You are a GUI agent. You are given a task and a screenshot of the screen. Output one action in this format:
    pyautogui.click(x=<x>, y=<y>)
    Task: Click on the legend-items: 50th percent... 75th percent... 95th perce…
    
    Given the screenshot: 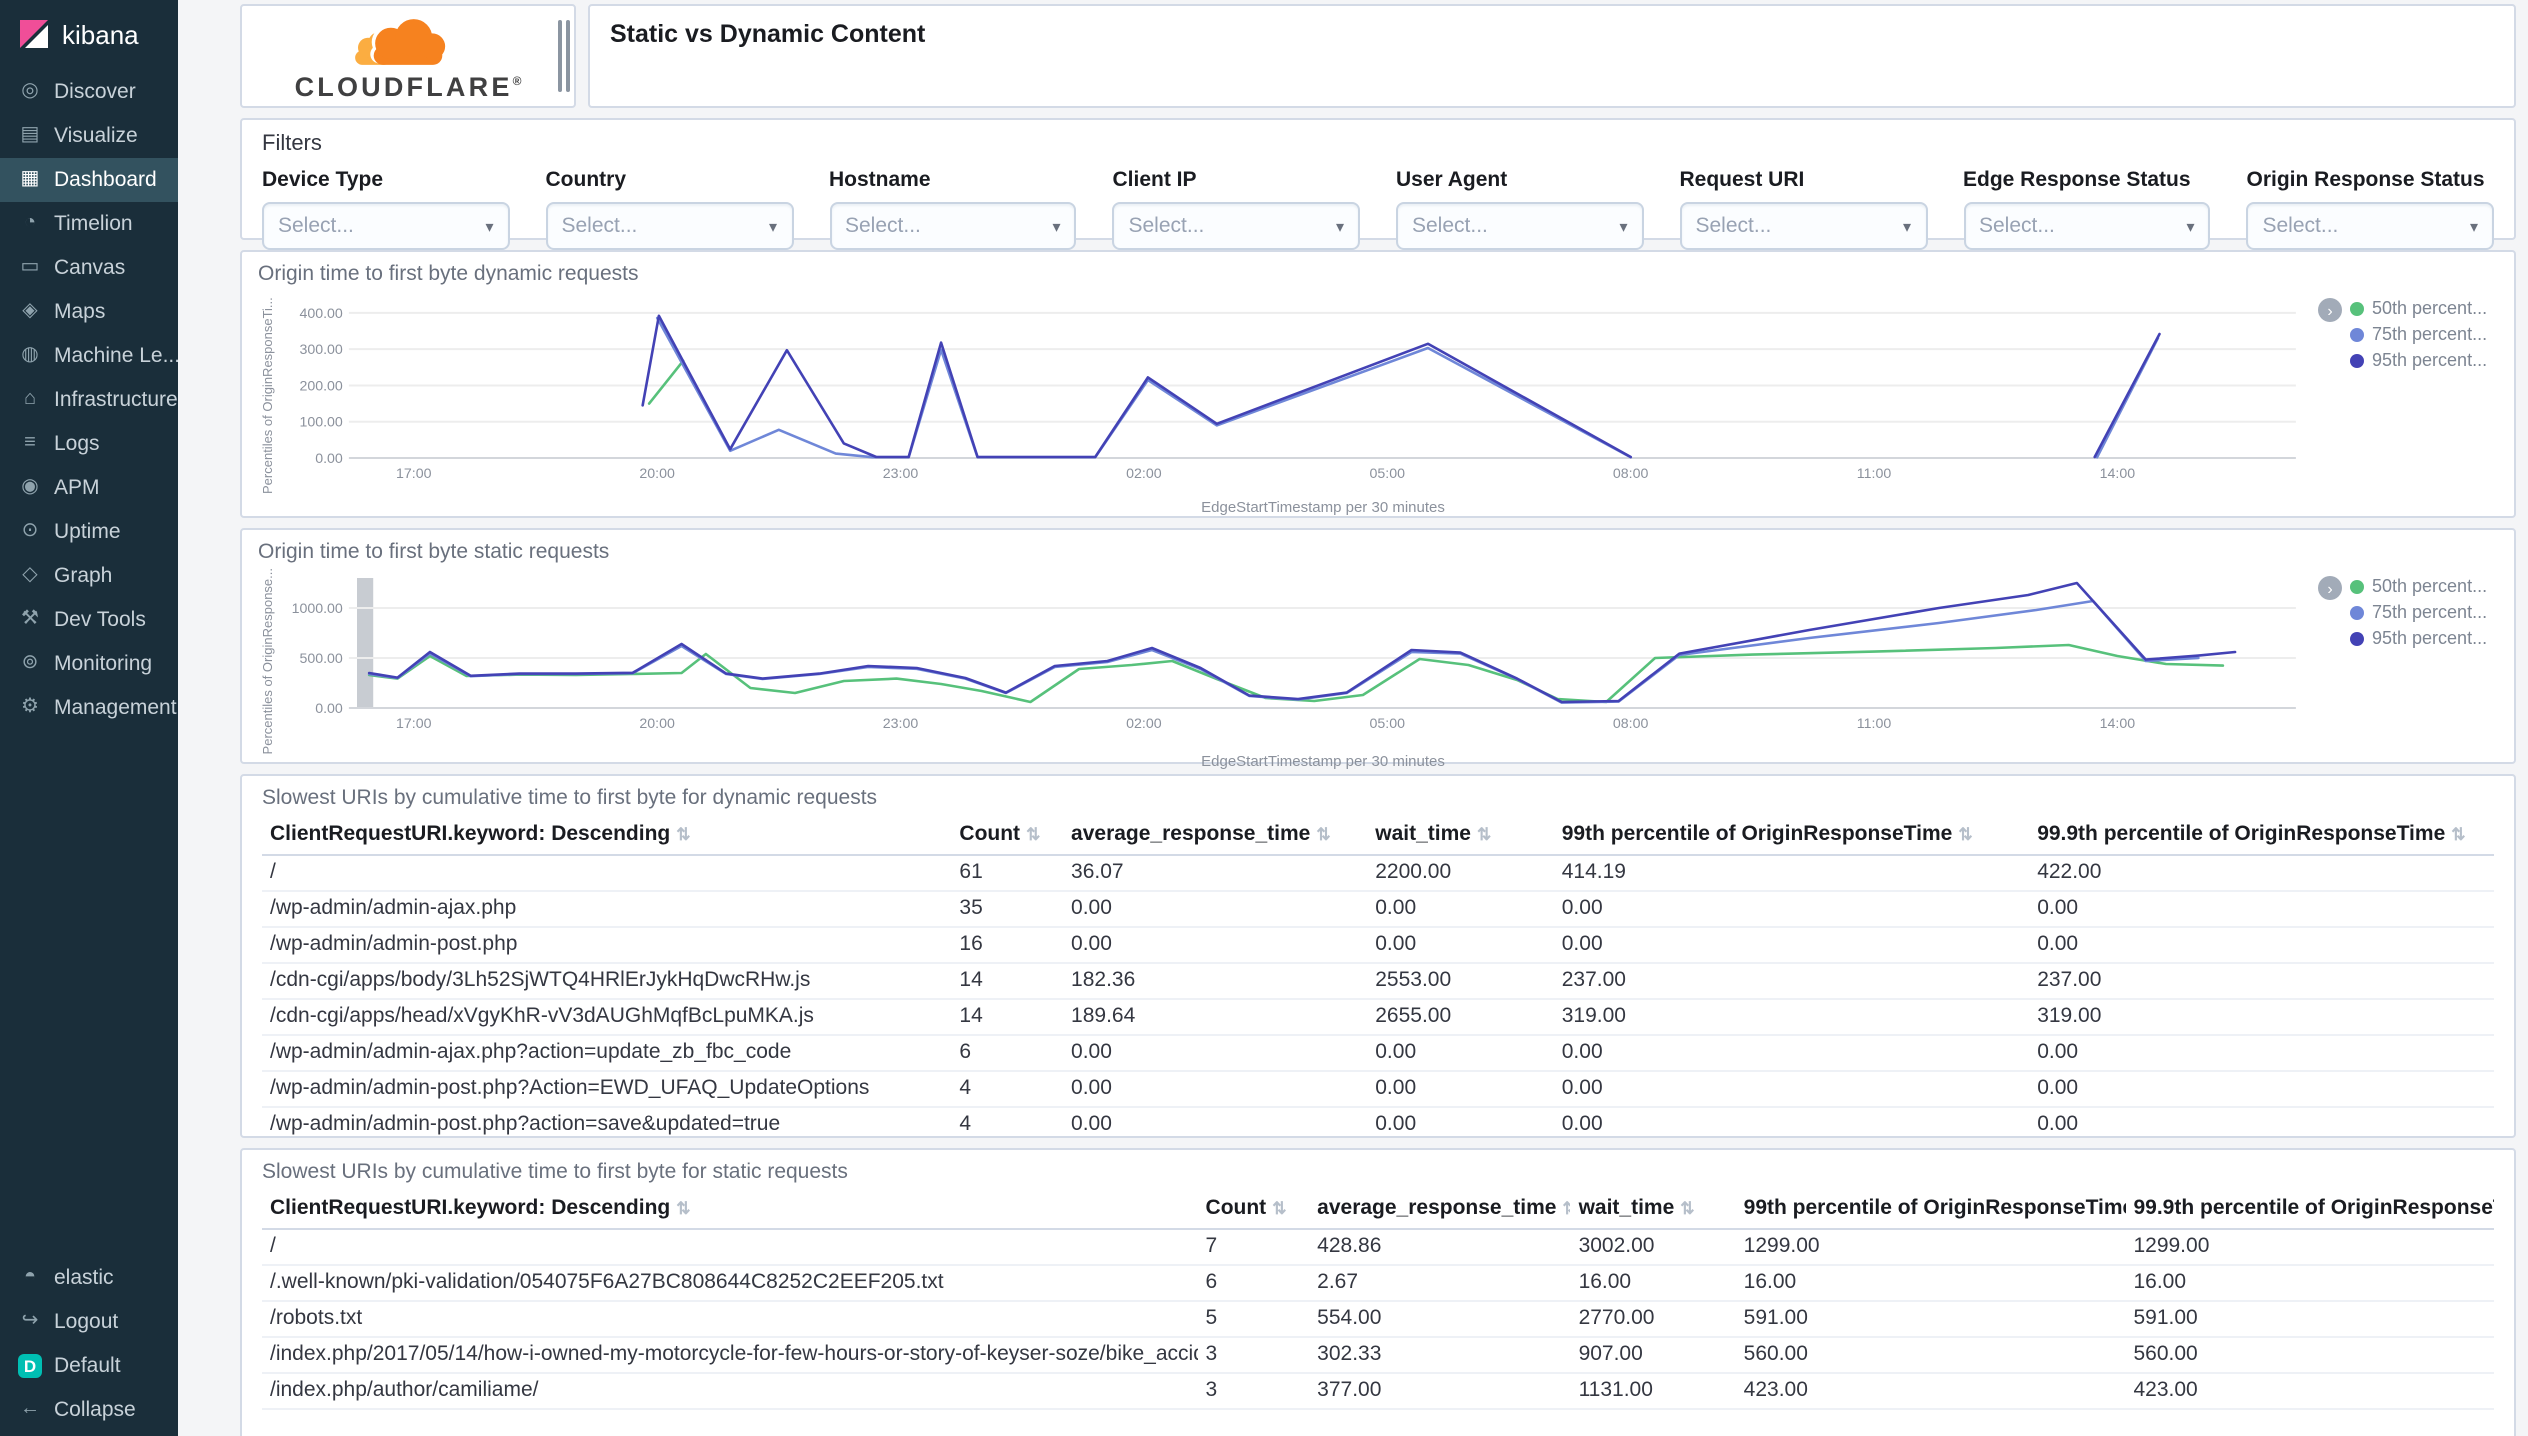 What is the action you would take?
    pyautogui.click(x=2418, y=399)
    